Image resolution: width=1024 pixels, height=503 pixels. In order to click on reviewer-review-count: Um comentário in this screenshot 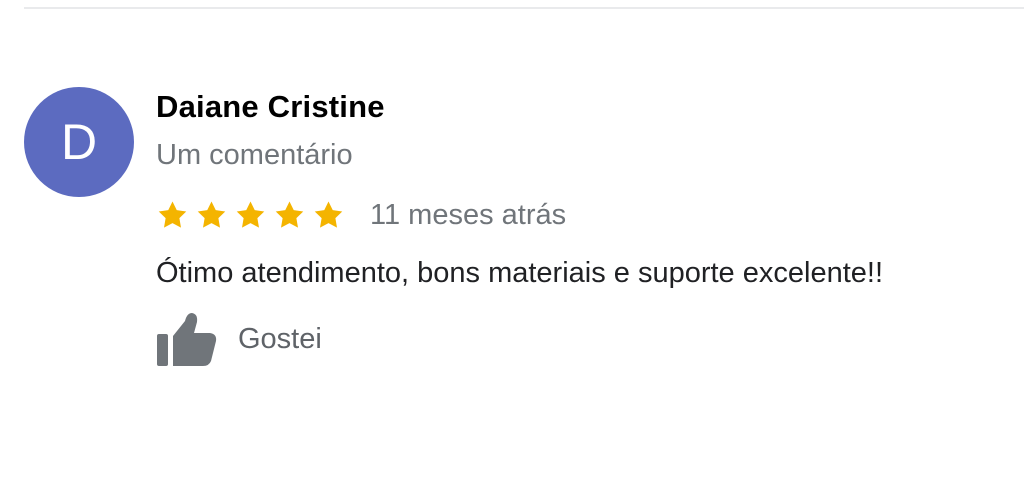, I will do `click(254, 155)`.